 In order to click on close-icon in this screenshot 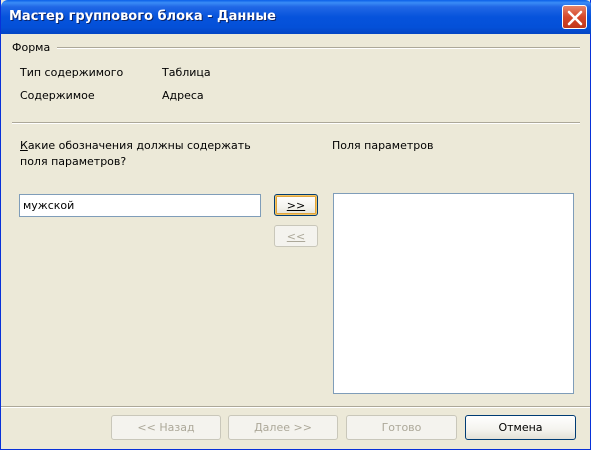, I will do `click(575, 18)`.